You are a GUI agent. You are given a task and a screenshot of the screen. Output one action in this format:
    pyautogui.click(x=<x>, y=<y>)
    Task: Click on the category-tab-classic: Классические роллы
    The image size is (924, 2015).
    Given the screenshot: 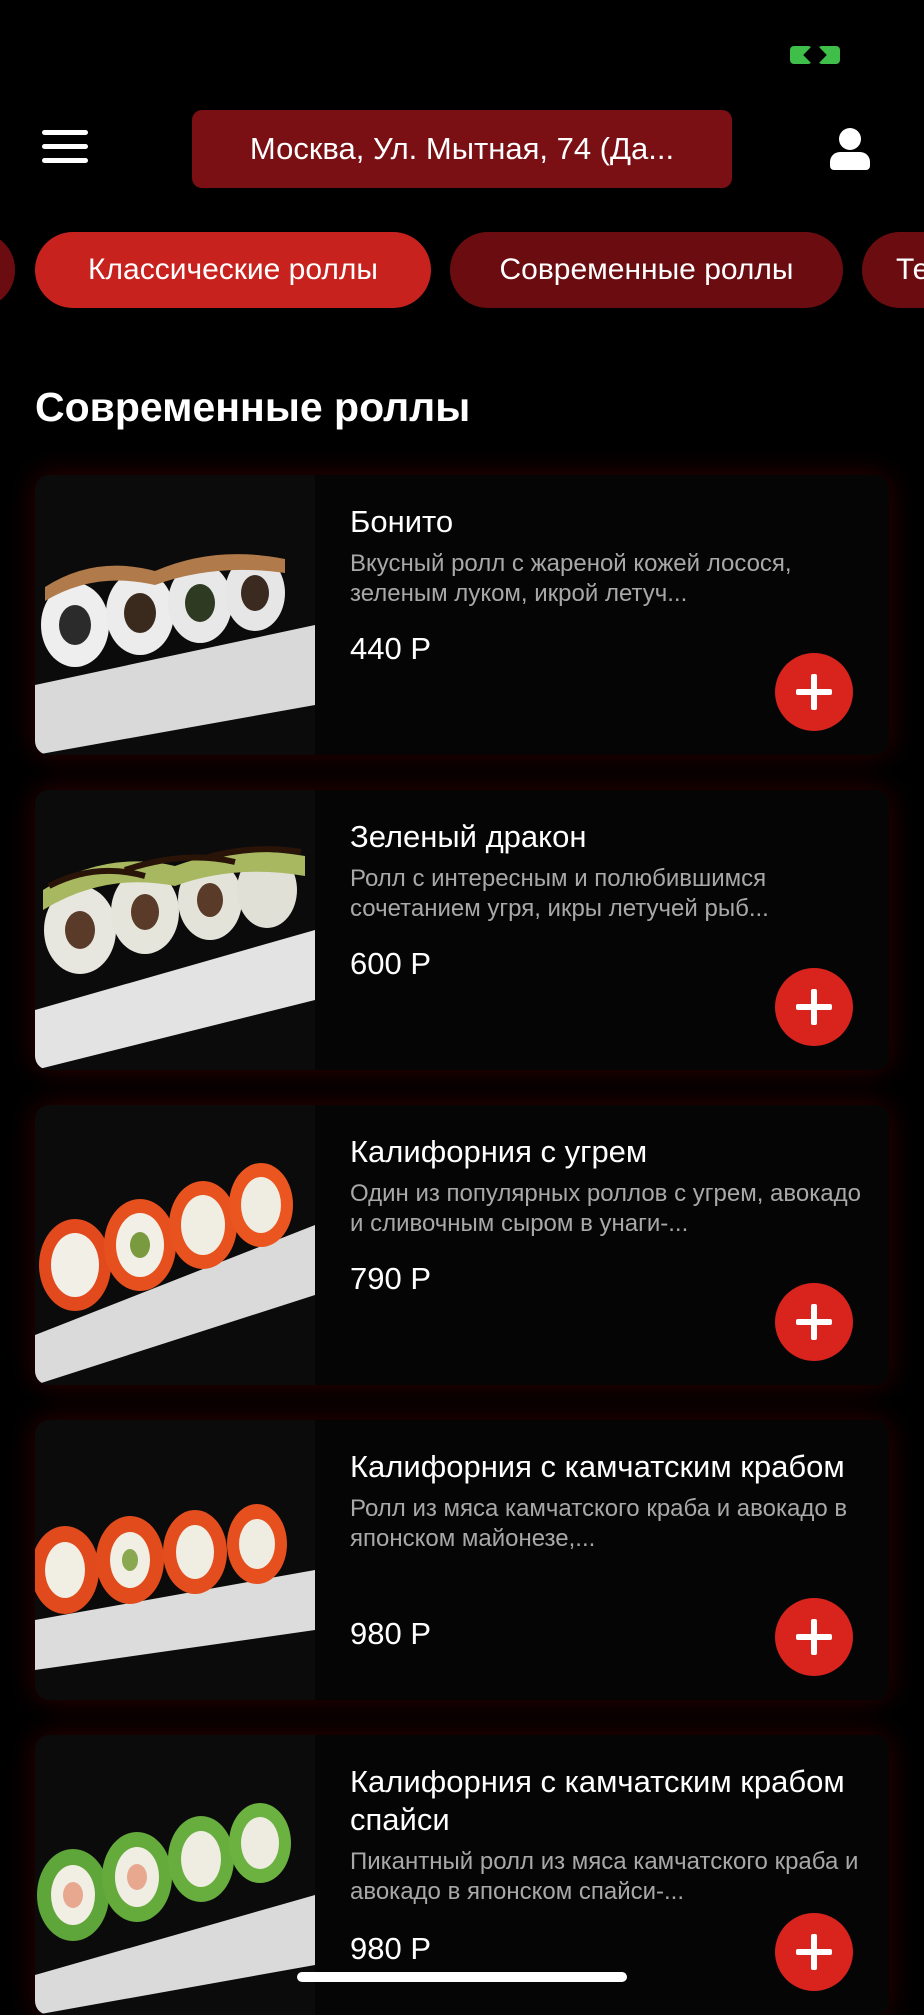 What is the action you would take?
    pyautogui.click(x=233, y=270)
    